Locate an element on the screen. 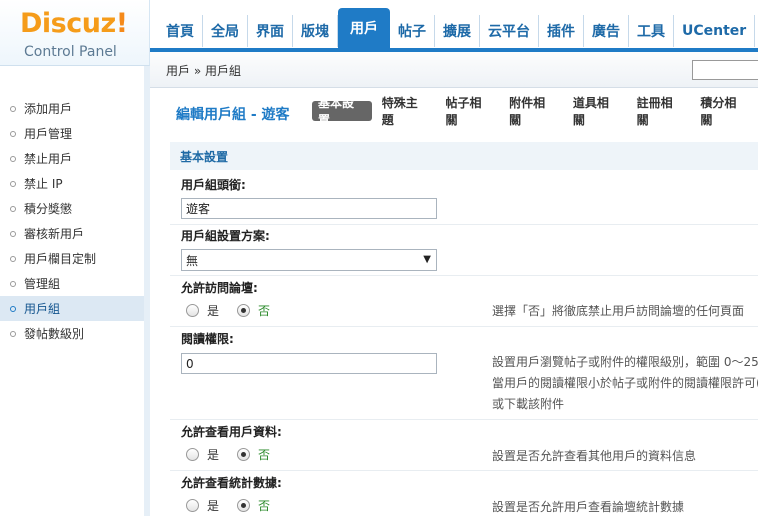  logo-subtitle: Control Panel is located at coordinates (70, 52).